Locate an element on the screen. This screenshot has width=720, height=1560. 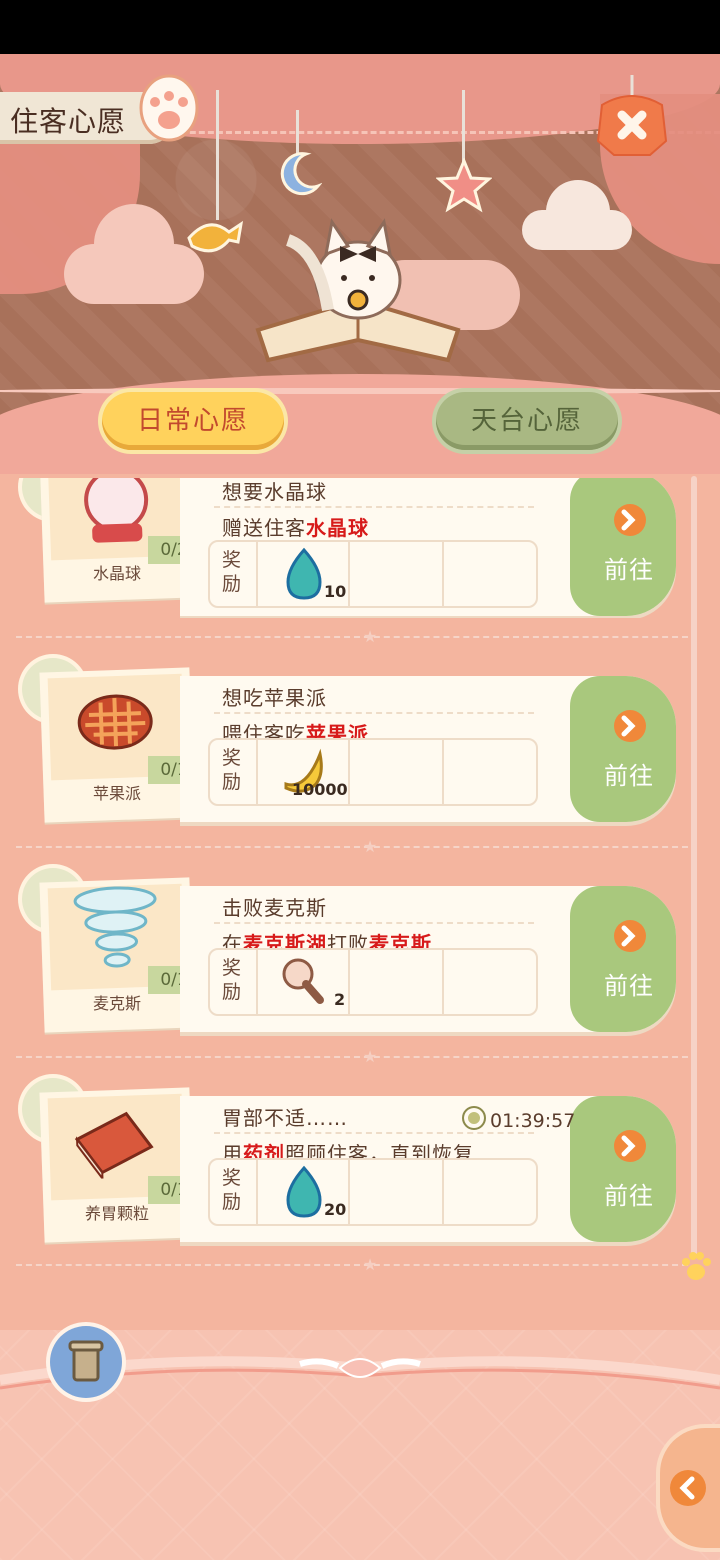
tab-daily-wishes: 日常心愿 is located at coordinates (193, 421).